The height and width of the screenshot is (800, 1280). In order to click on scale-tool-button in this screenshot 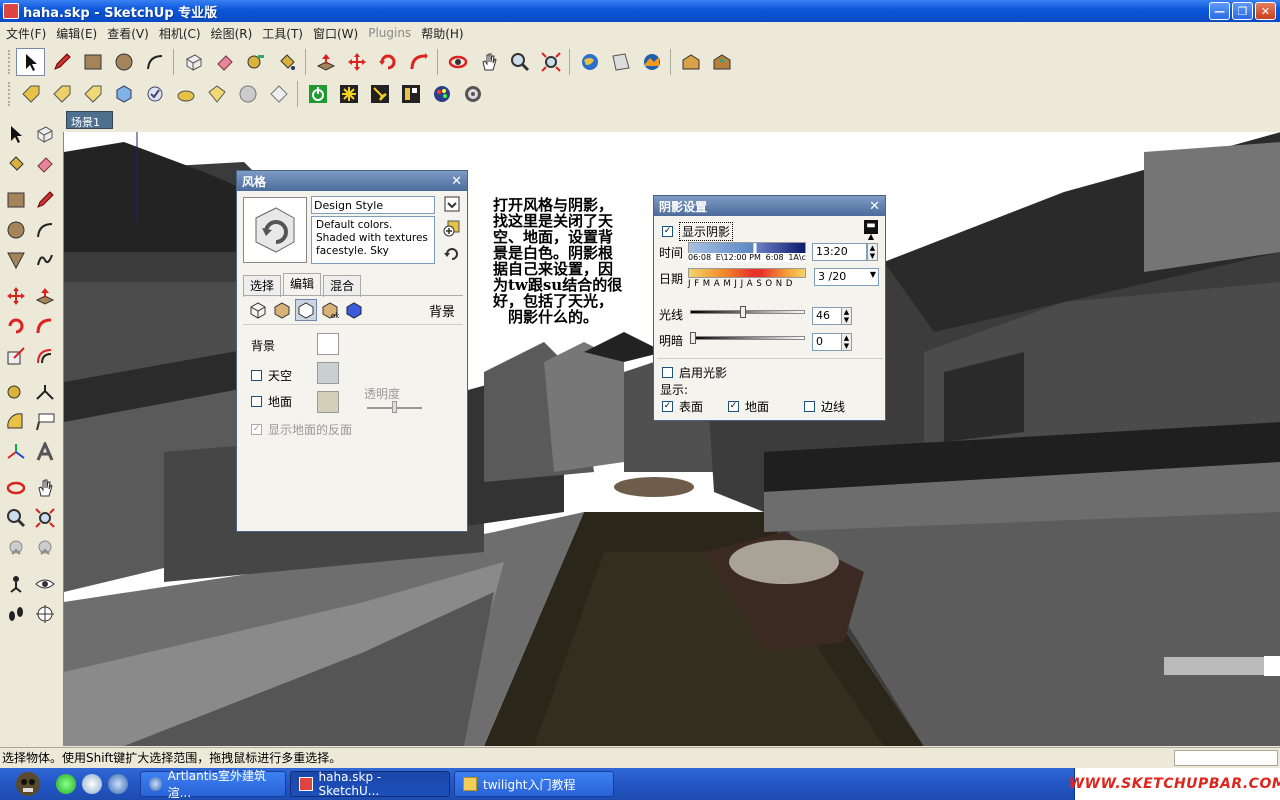, I will do `click(16, 356)`.